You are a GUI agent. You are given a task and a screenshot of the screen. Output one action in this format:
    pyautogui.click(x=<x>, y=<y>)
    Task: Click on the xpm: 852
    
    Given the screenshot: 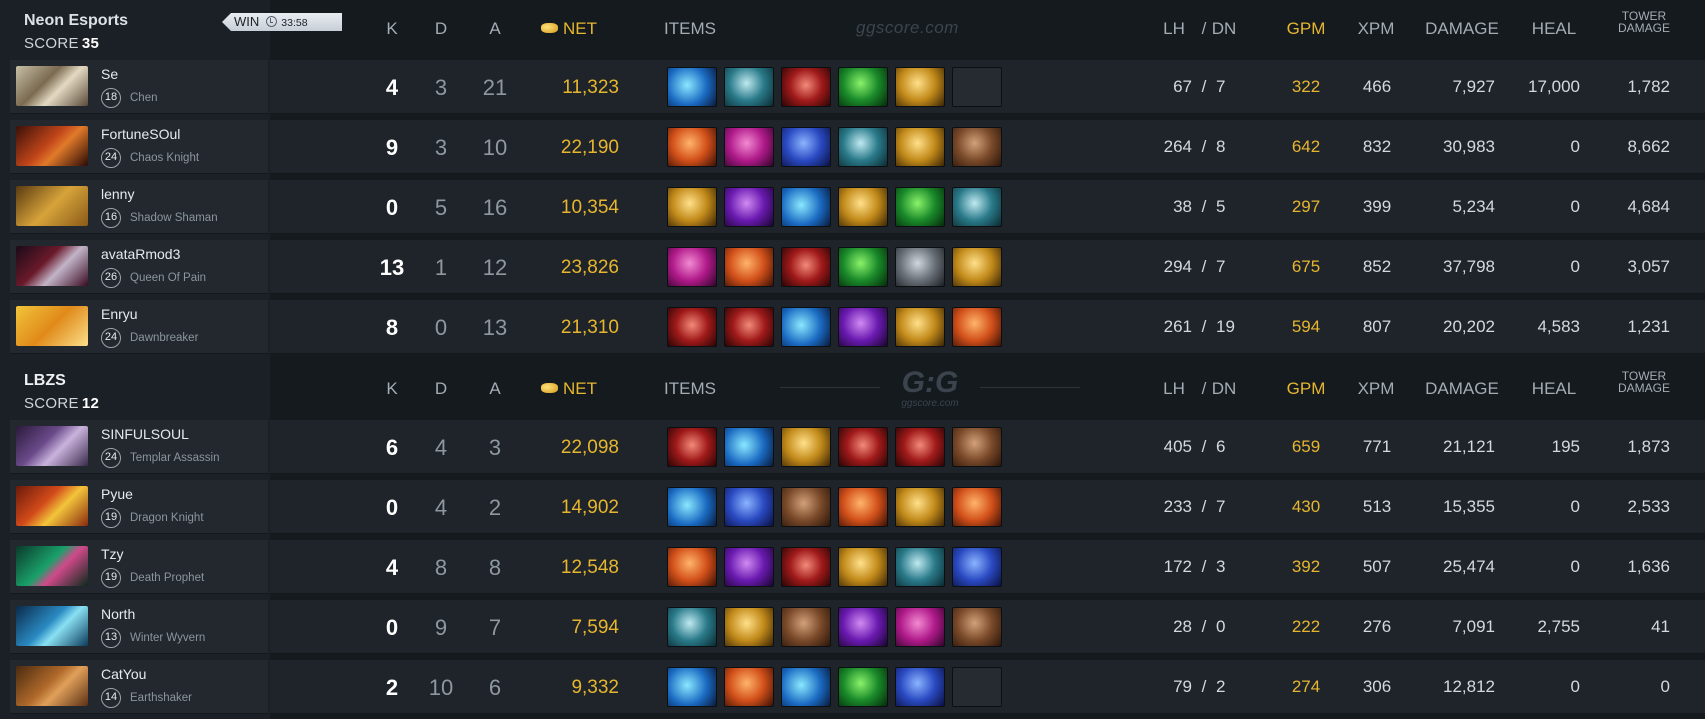 What is the action you would take?
    pyautogui.click(x=1377, y=266)
    